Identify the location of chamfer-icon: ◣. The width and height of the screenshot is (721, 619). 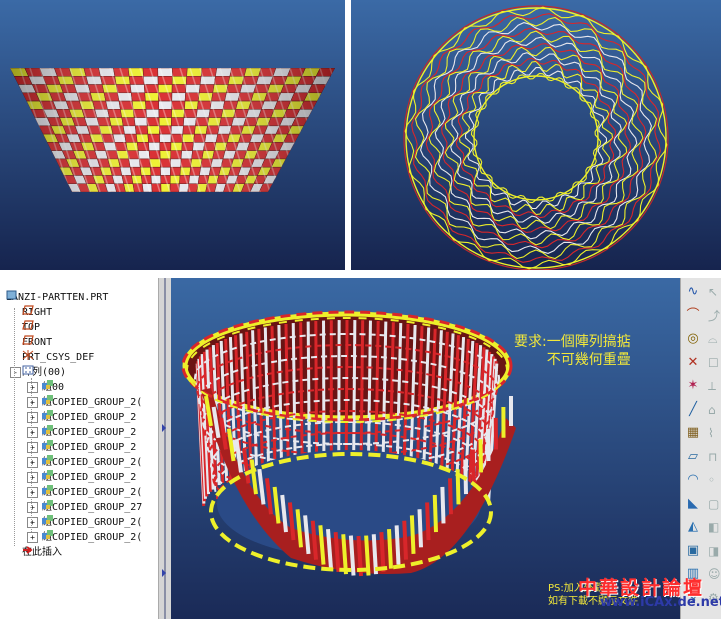
(693, 504).